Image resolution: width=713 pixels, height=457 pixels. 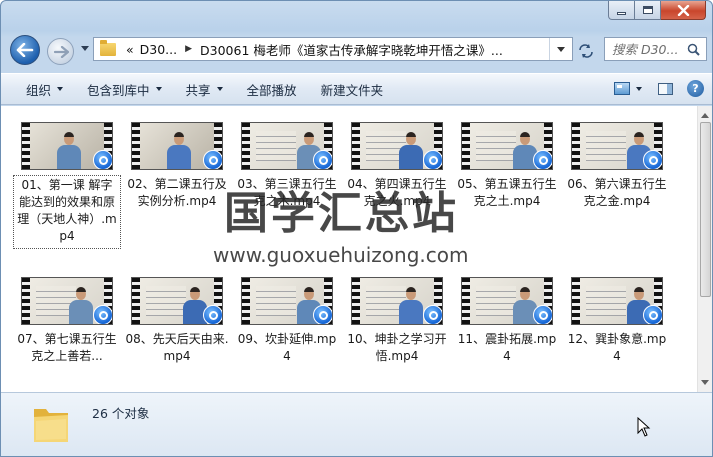 I want to click on search-box, so click(x=655, y=49).